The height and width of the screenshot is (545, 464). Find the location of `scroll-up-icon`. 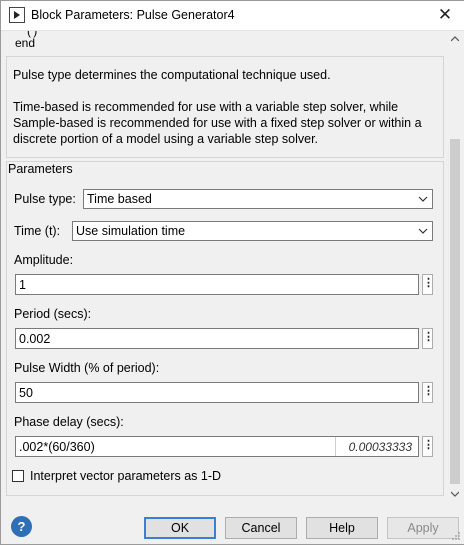

scroll-up-icon is located at coordinates (455, 39).